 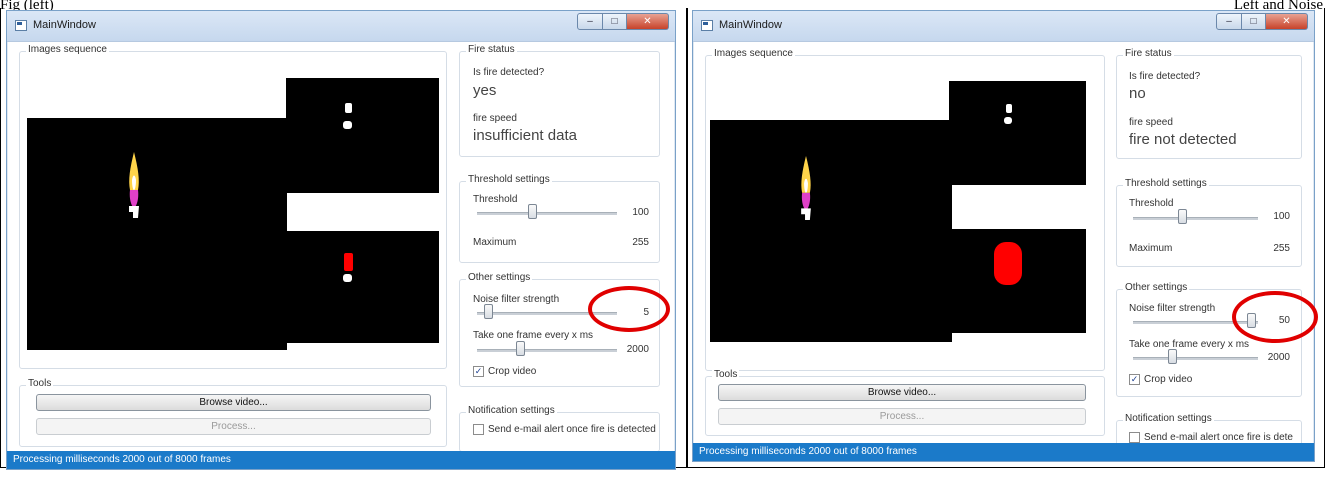 I want to click on email-alert-label: Send e-mail alert once fire is detected, so click(x=572, y=429).